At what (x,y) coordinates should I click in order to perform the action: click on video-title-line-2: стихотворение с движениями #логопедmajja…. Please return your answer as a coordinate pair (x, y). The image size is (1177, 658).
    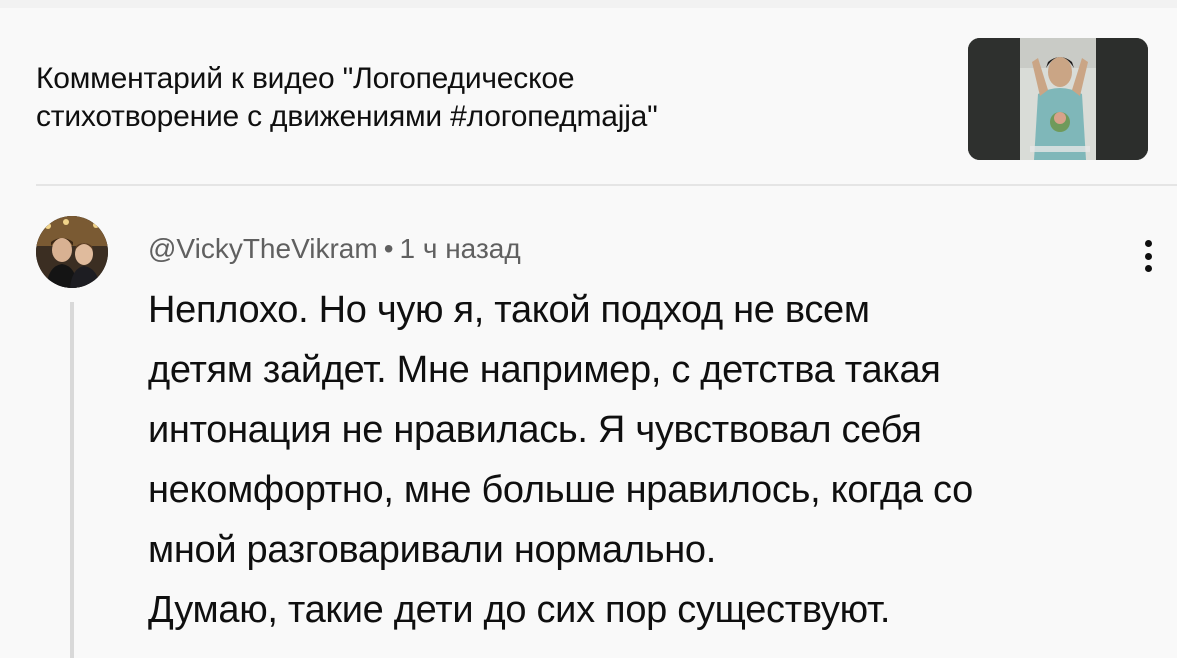
    Looking at the image, I should click on (347, 116).